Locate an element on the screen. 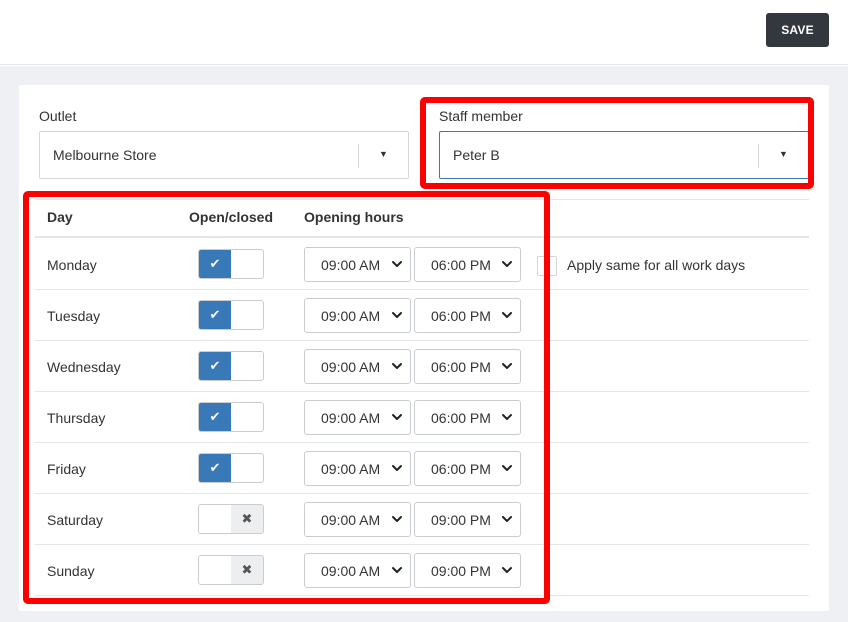  caret-down-icon: ▼ is located at coordinates (383, 154).